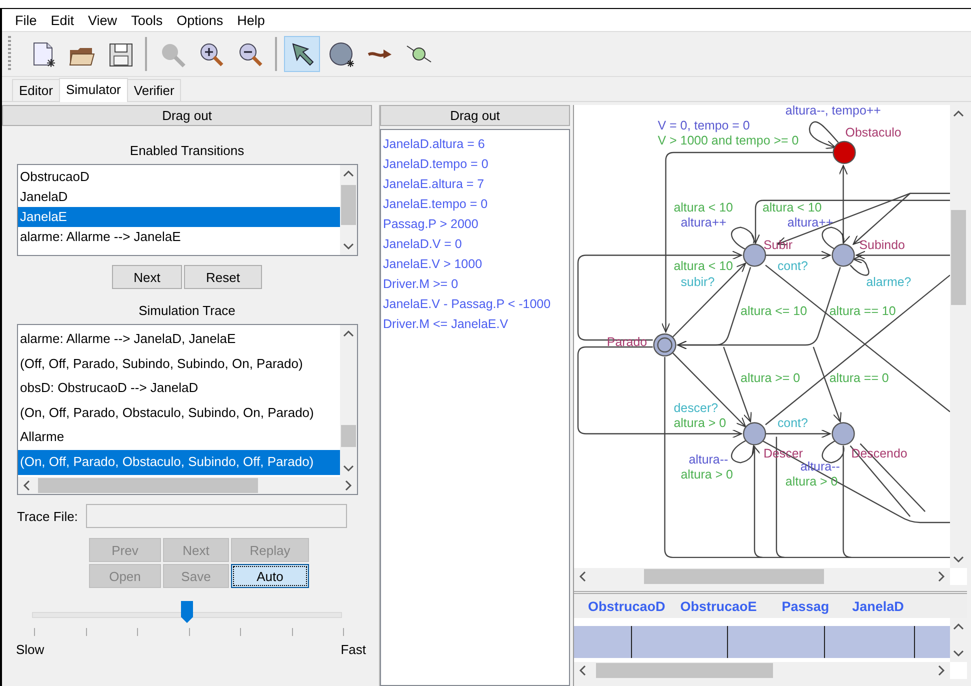  I want to click on list-item: (On, Off, Parado, Obstaculo, Subindo, Off, Parado), so click(179, 462).